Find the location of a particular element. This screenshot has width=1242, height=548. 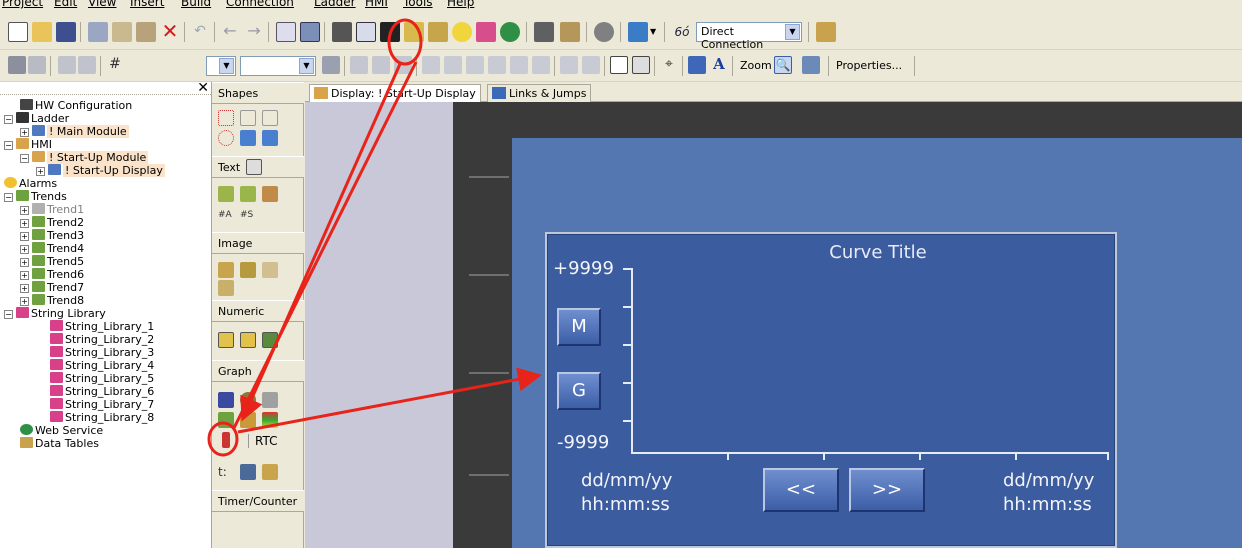

tree-item-string-library-7: String_Library_7 is located at coordinates (102, 404).